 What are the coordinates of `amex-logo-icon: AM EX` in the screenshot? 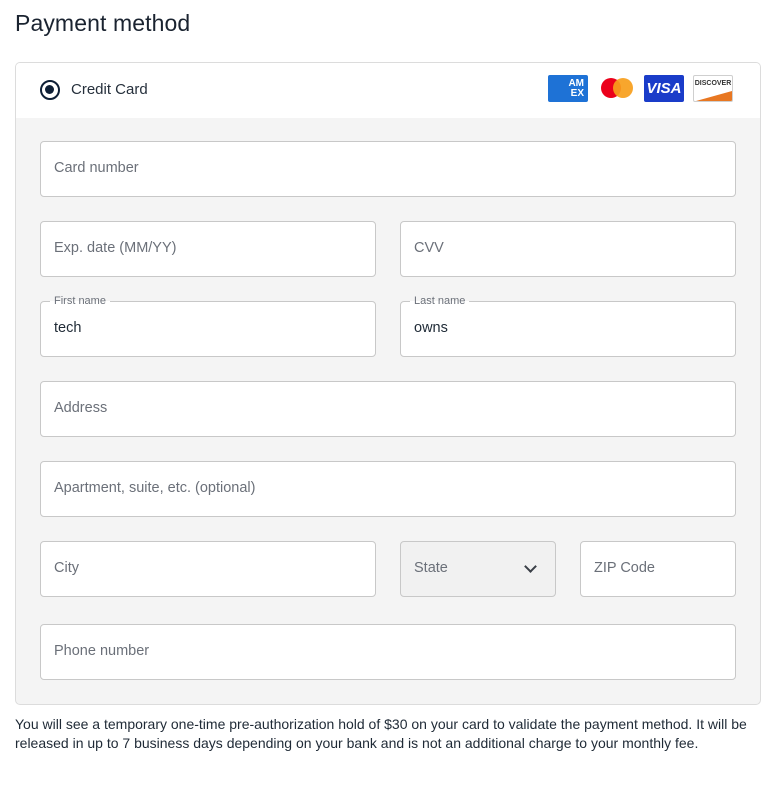 It's located at (568, 88).